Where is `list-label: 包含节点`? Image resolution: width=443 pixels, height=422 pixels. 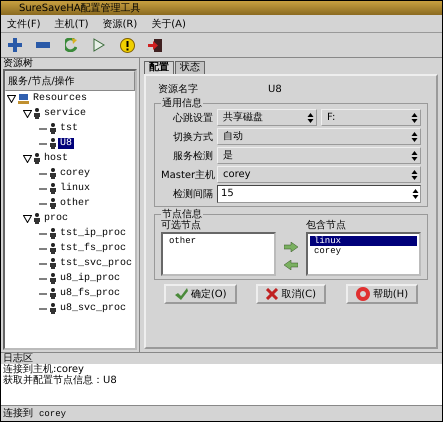 list-label: 包含节点 is located at coordinates (326, 226).